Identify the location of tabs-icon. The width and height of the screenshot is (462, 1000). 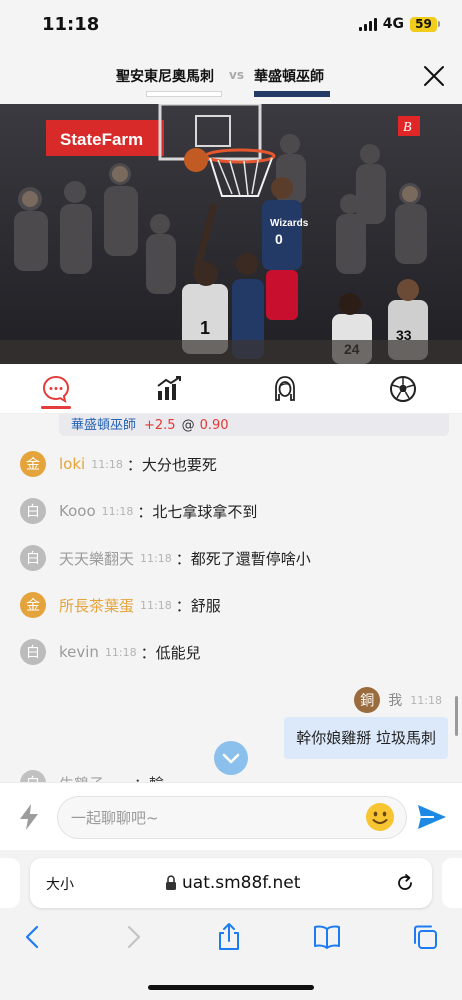
(425, 937).